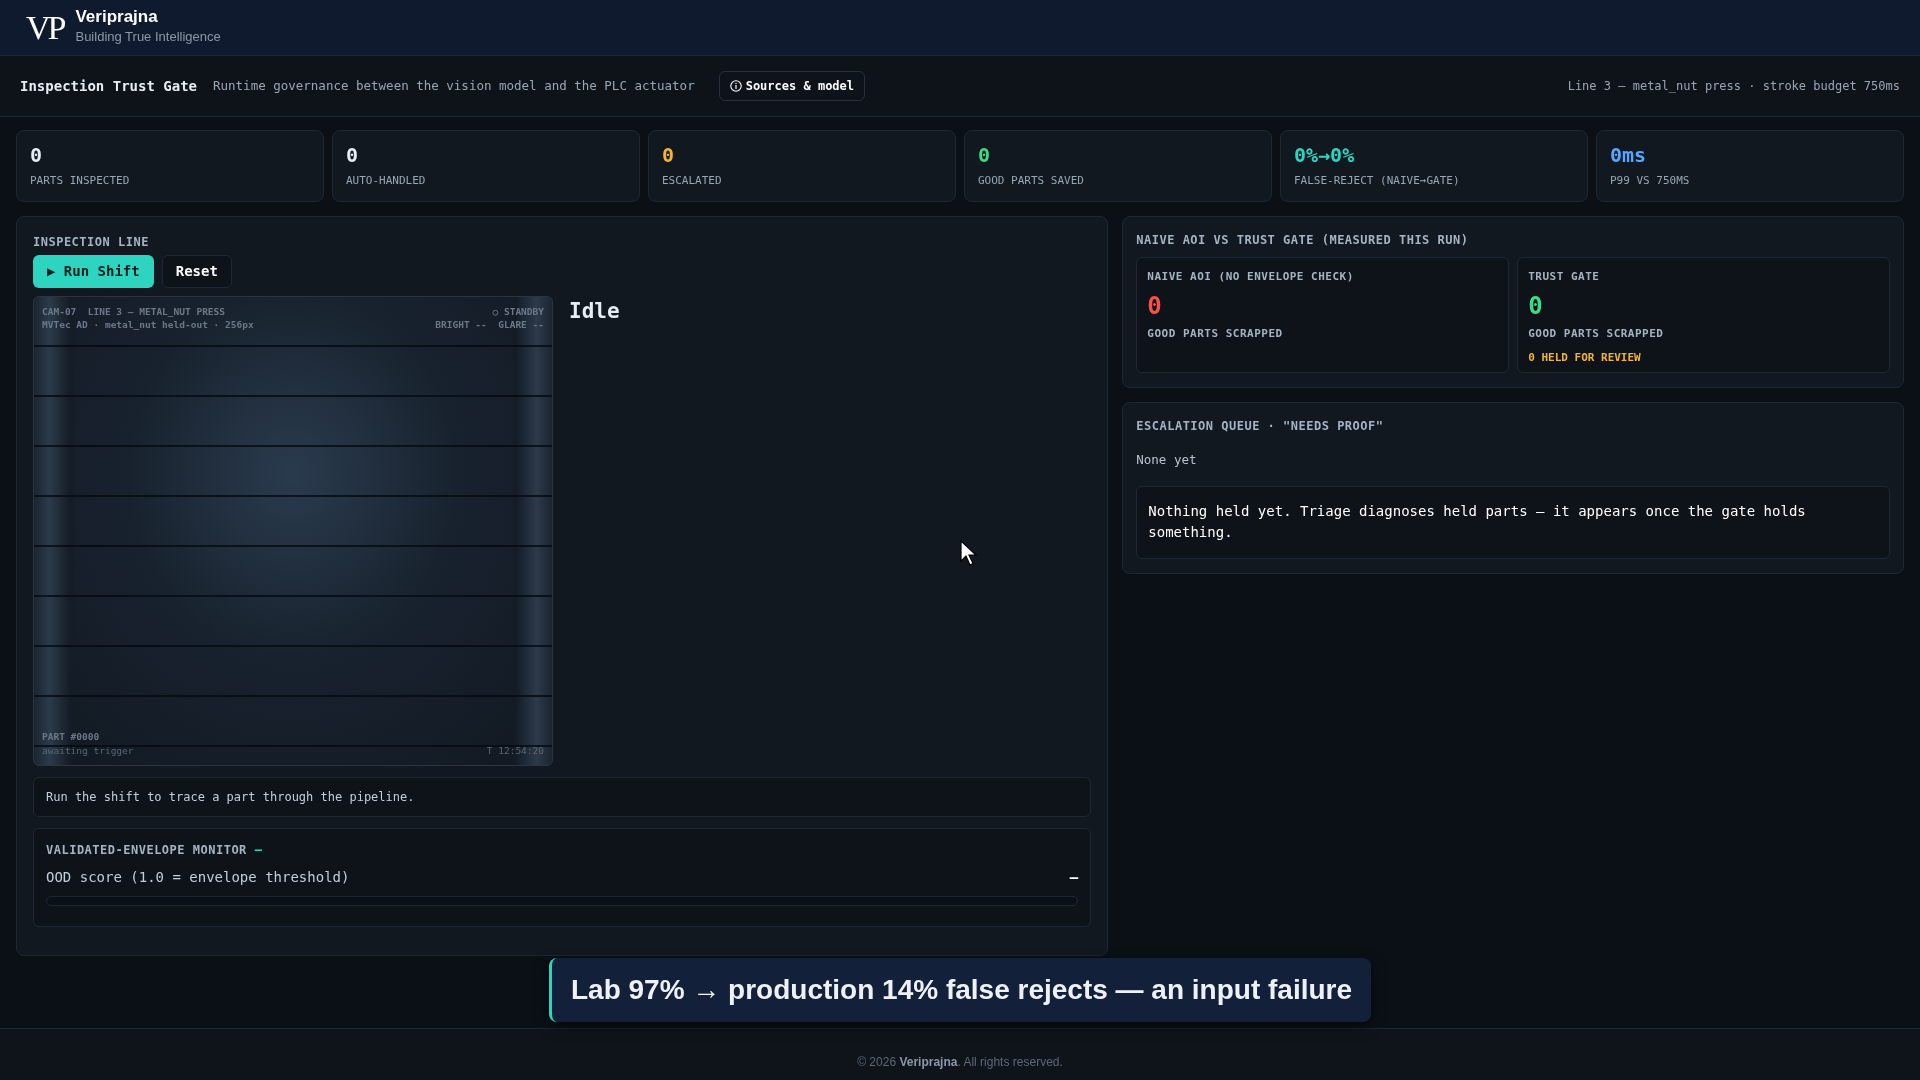 The width and height of the screenshot is (1920, 1080). I want to click on brand-name: Veriprajna, so click(117, 18).